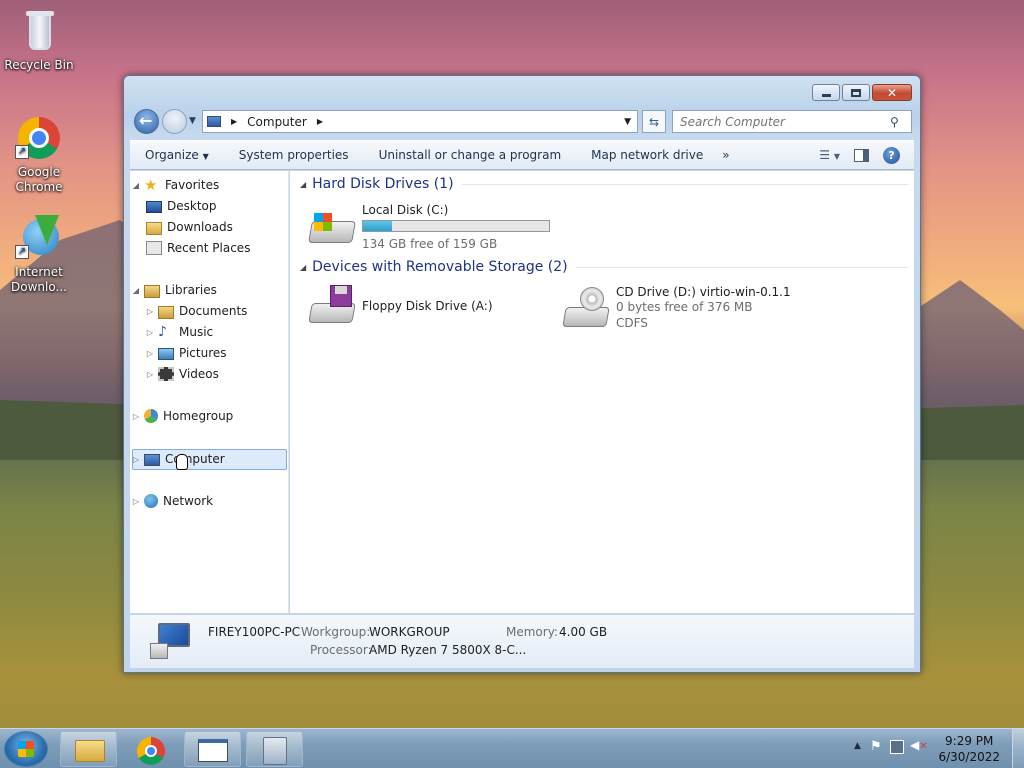 This screenshot has height=768, width=1024. What do you see at coordinates (181, 374) in the screenshot?
I see `nav-item-videos: ▷ Videos` at bounding box center [181, 374].